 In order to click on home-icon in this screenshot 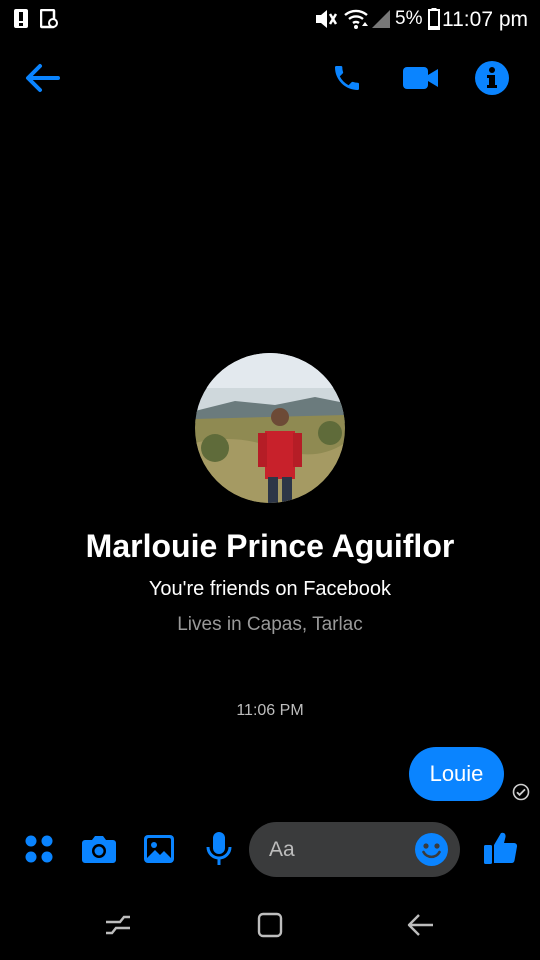, I will do `click(270, 925)`.